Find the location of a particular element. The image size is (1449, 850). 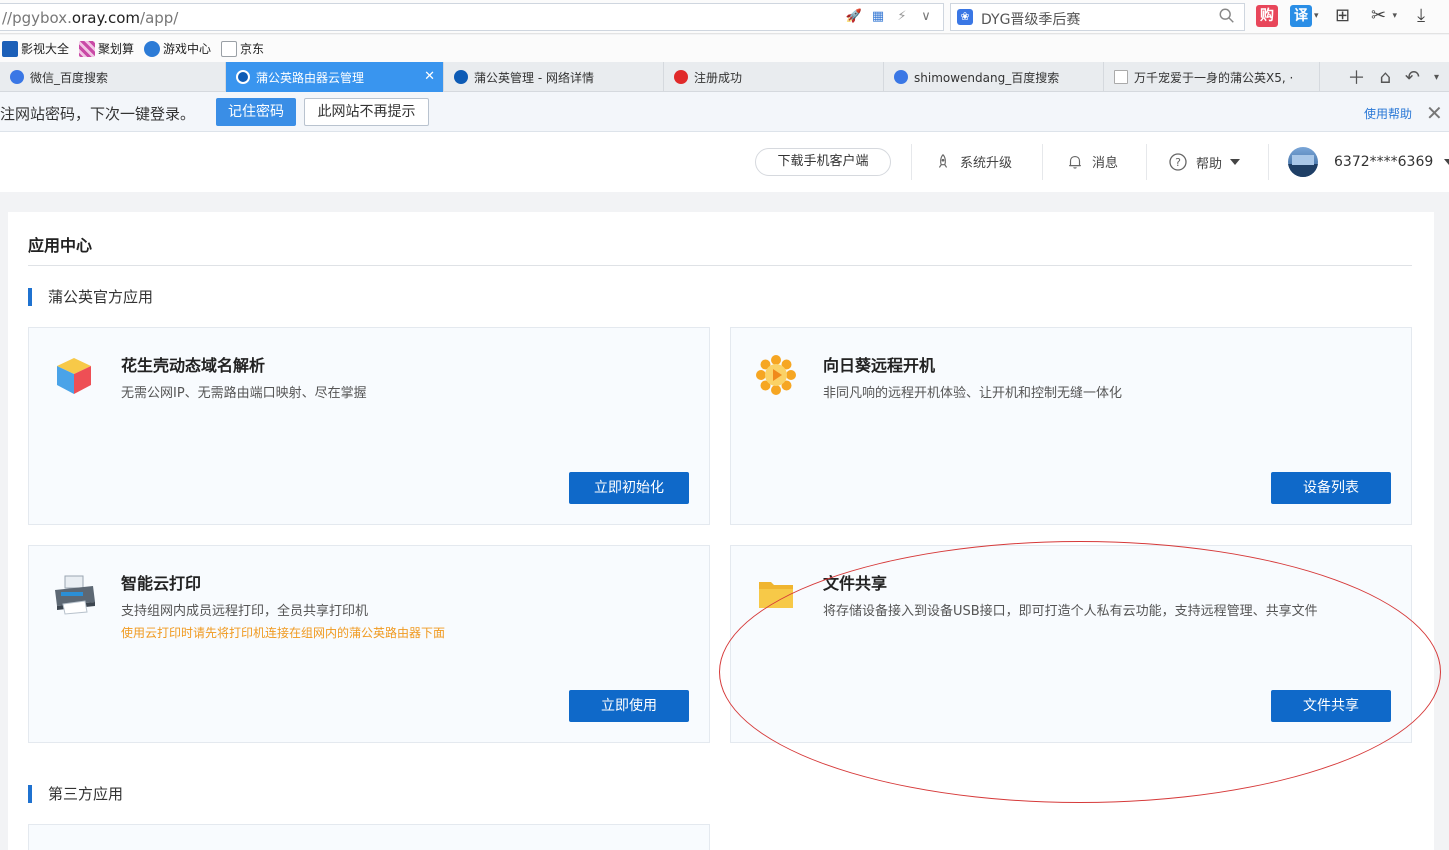

system-upgrade-button: 系统升级 is located at coordinates (973, 161).